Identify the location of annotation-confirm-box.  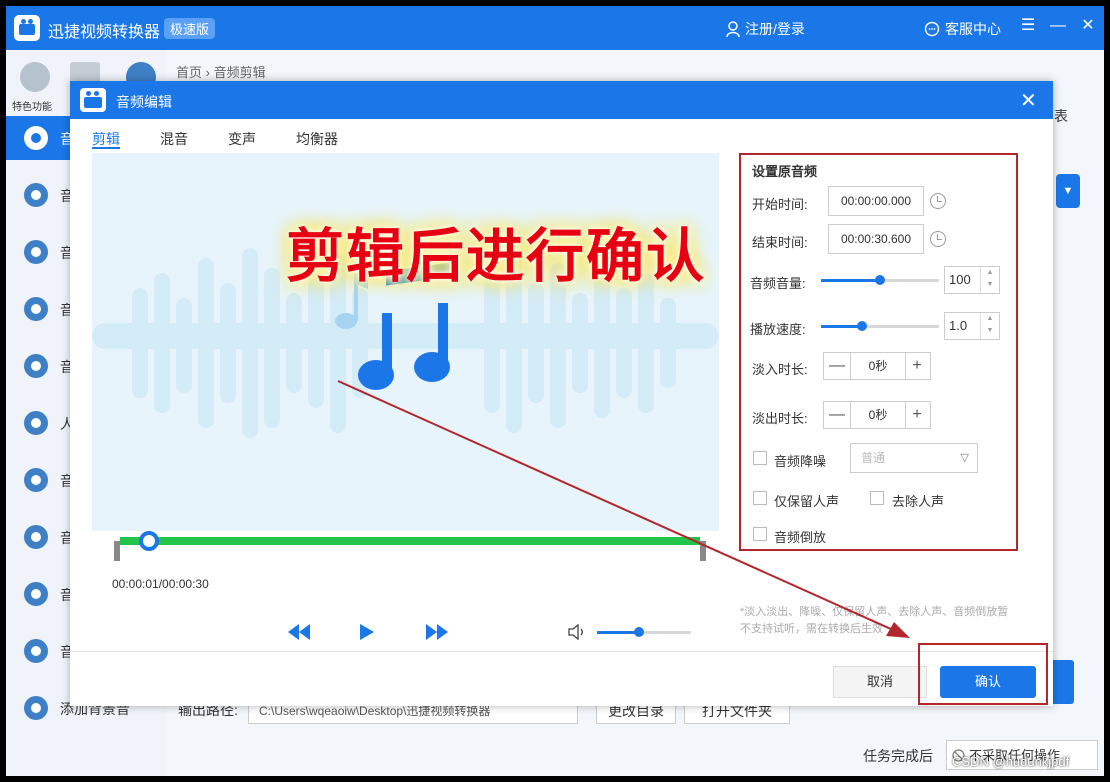
(983, 674).